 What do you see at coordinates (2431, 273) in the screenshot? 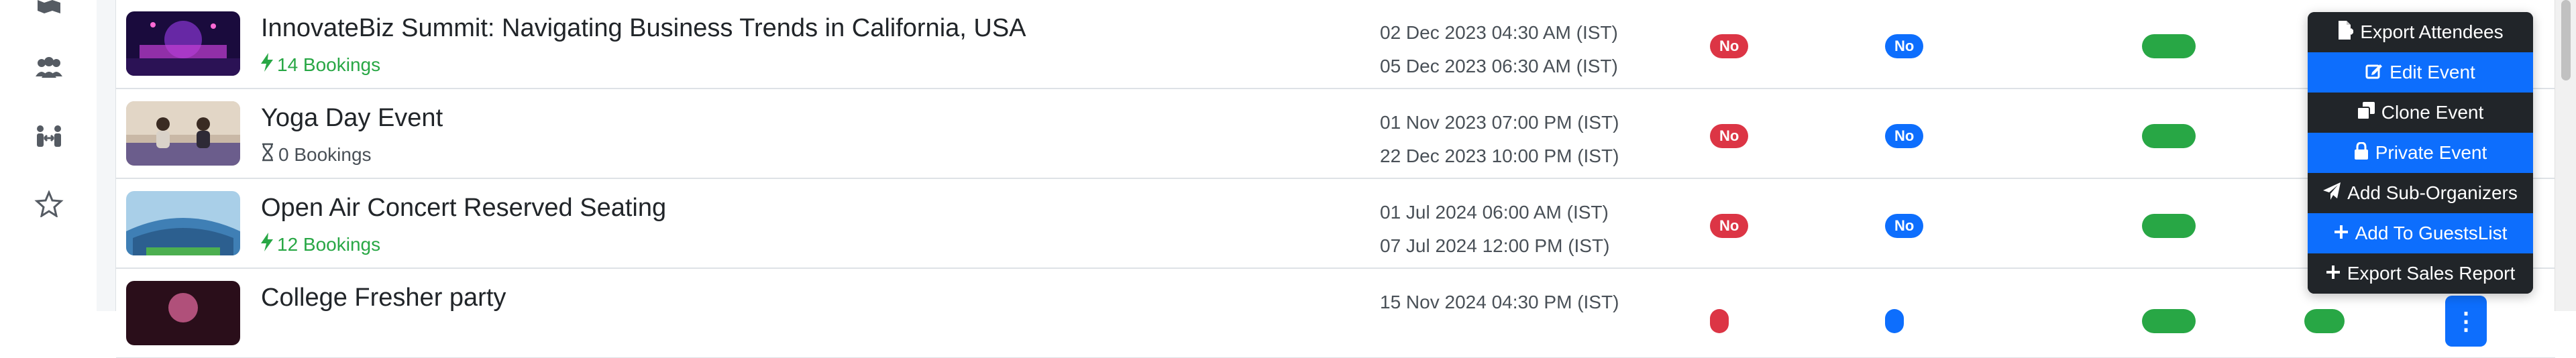
I see `export-sales-report-label: Export Sales Report` at bounding box center [2431, 273].